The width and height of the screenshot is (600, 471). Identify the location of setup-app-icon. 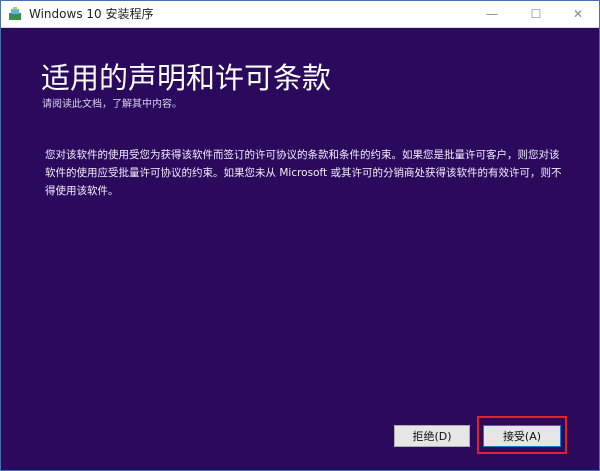
(15, 13).